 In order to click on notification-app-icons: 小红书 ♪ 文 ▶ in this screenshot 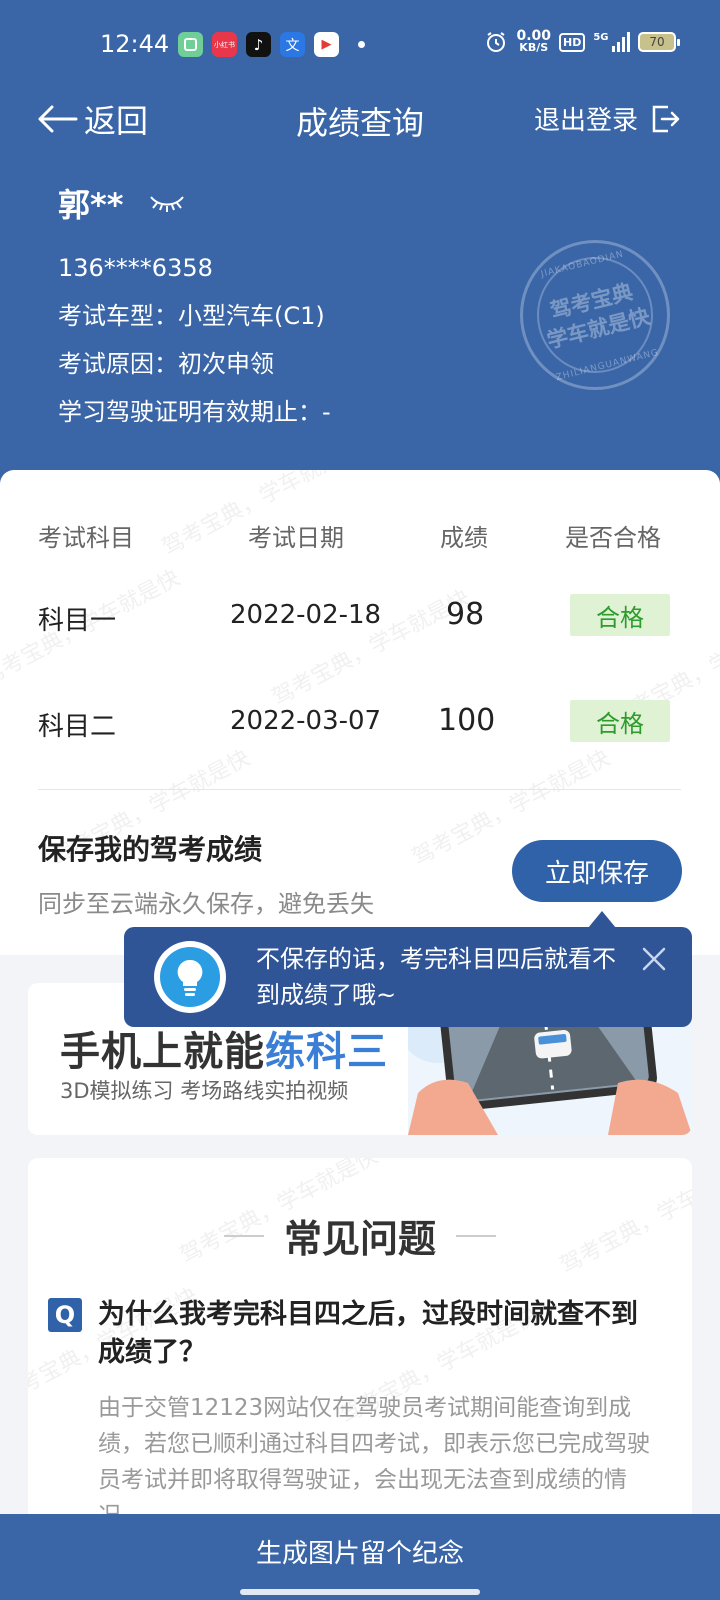, I will do `click(271, 44)`.